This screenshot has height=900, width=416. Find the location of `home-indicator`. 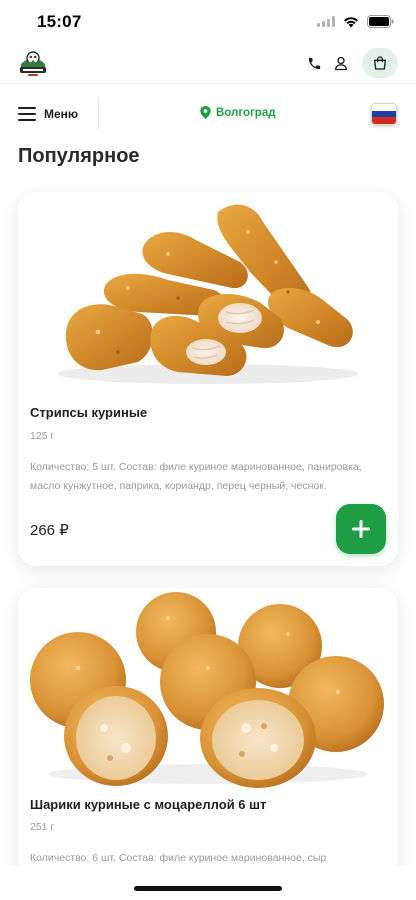

home-indicator is located at coordinates (208, 888).